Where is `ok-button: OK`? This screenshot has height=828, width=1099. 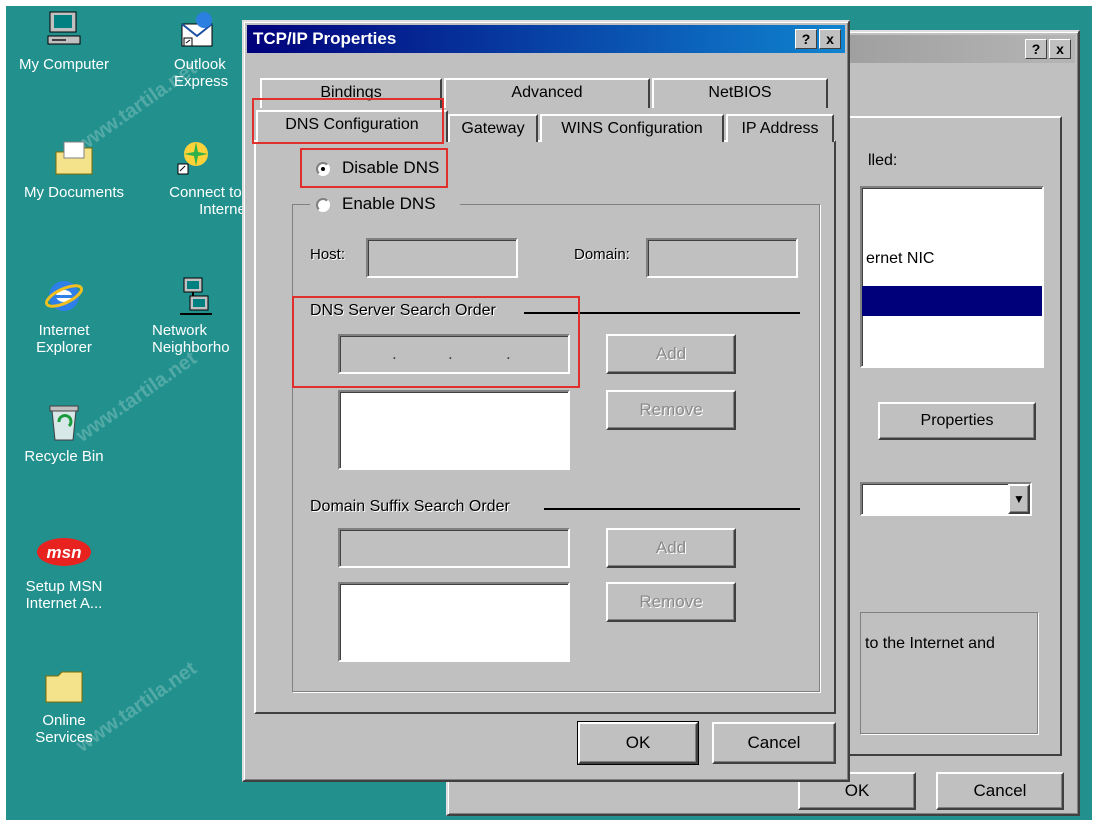 ok-button: OK is located at coordinates (638, 743).